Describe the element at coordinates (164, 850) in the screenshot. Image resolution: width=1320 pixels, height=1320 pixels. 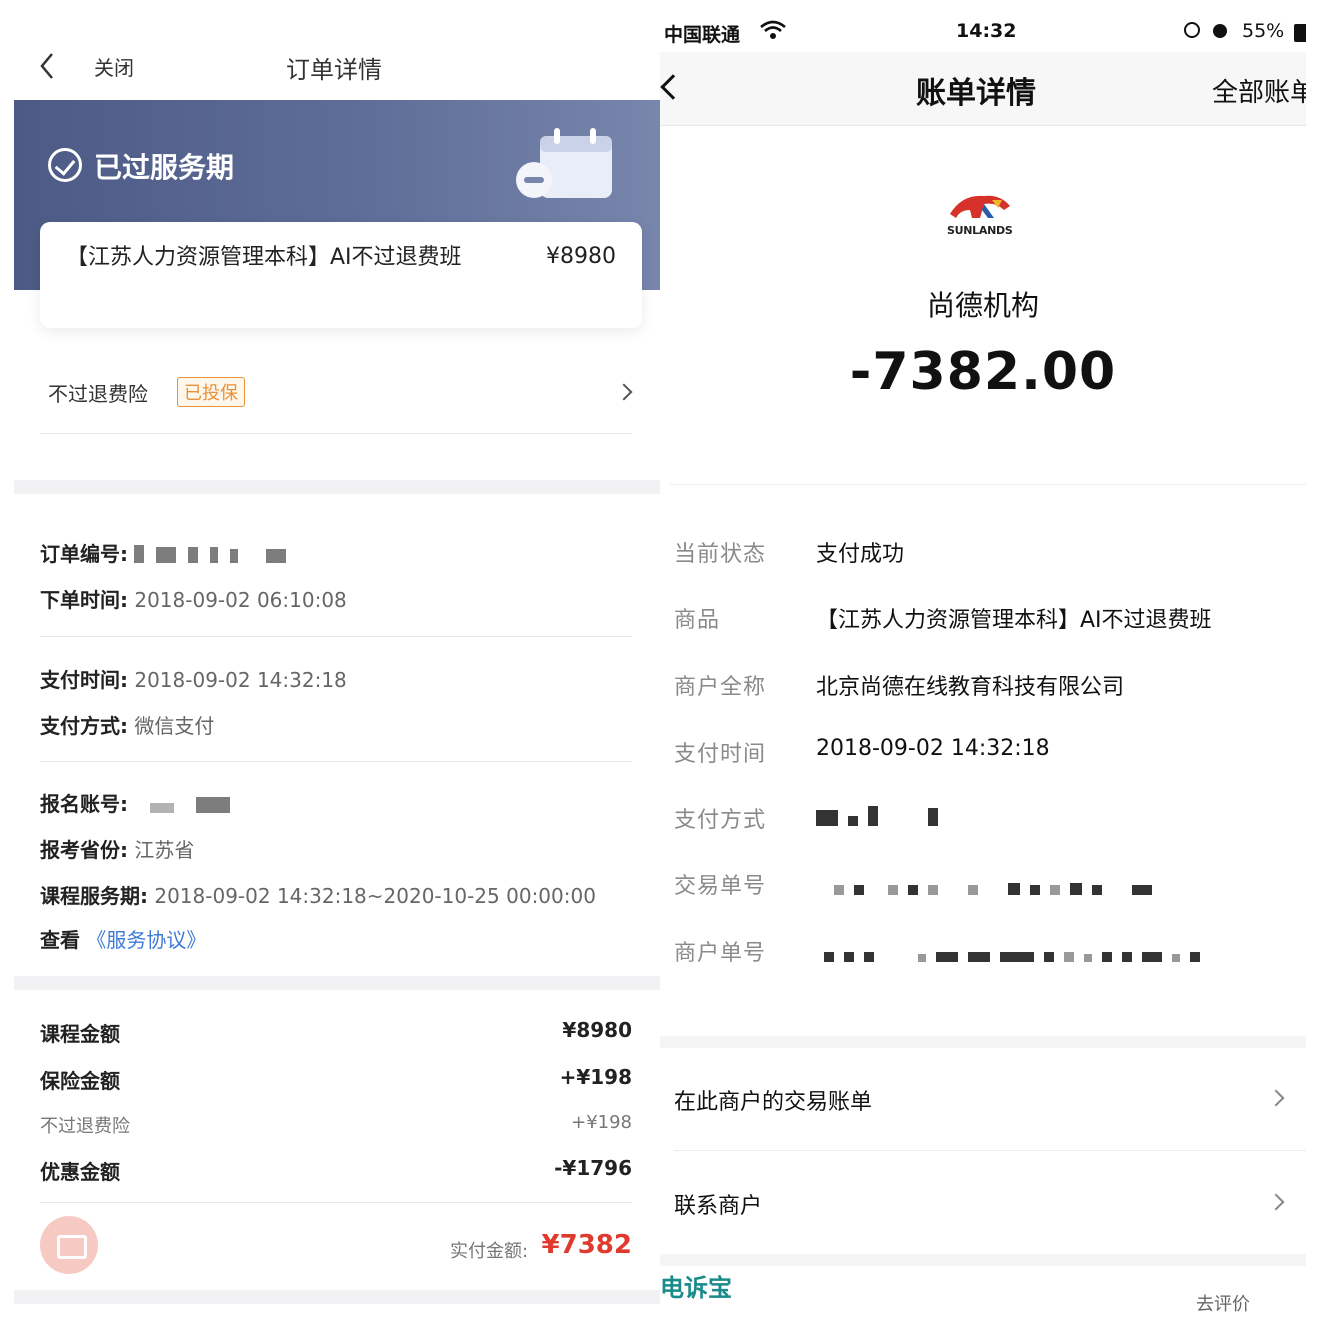
I see `province-value: 江苏省` at that location.